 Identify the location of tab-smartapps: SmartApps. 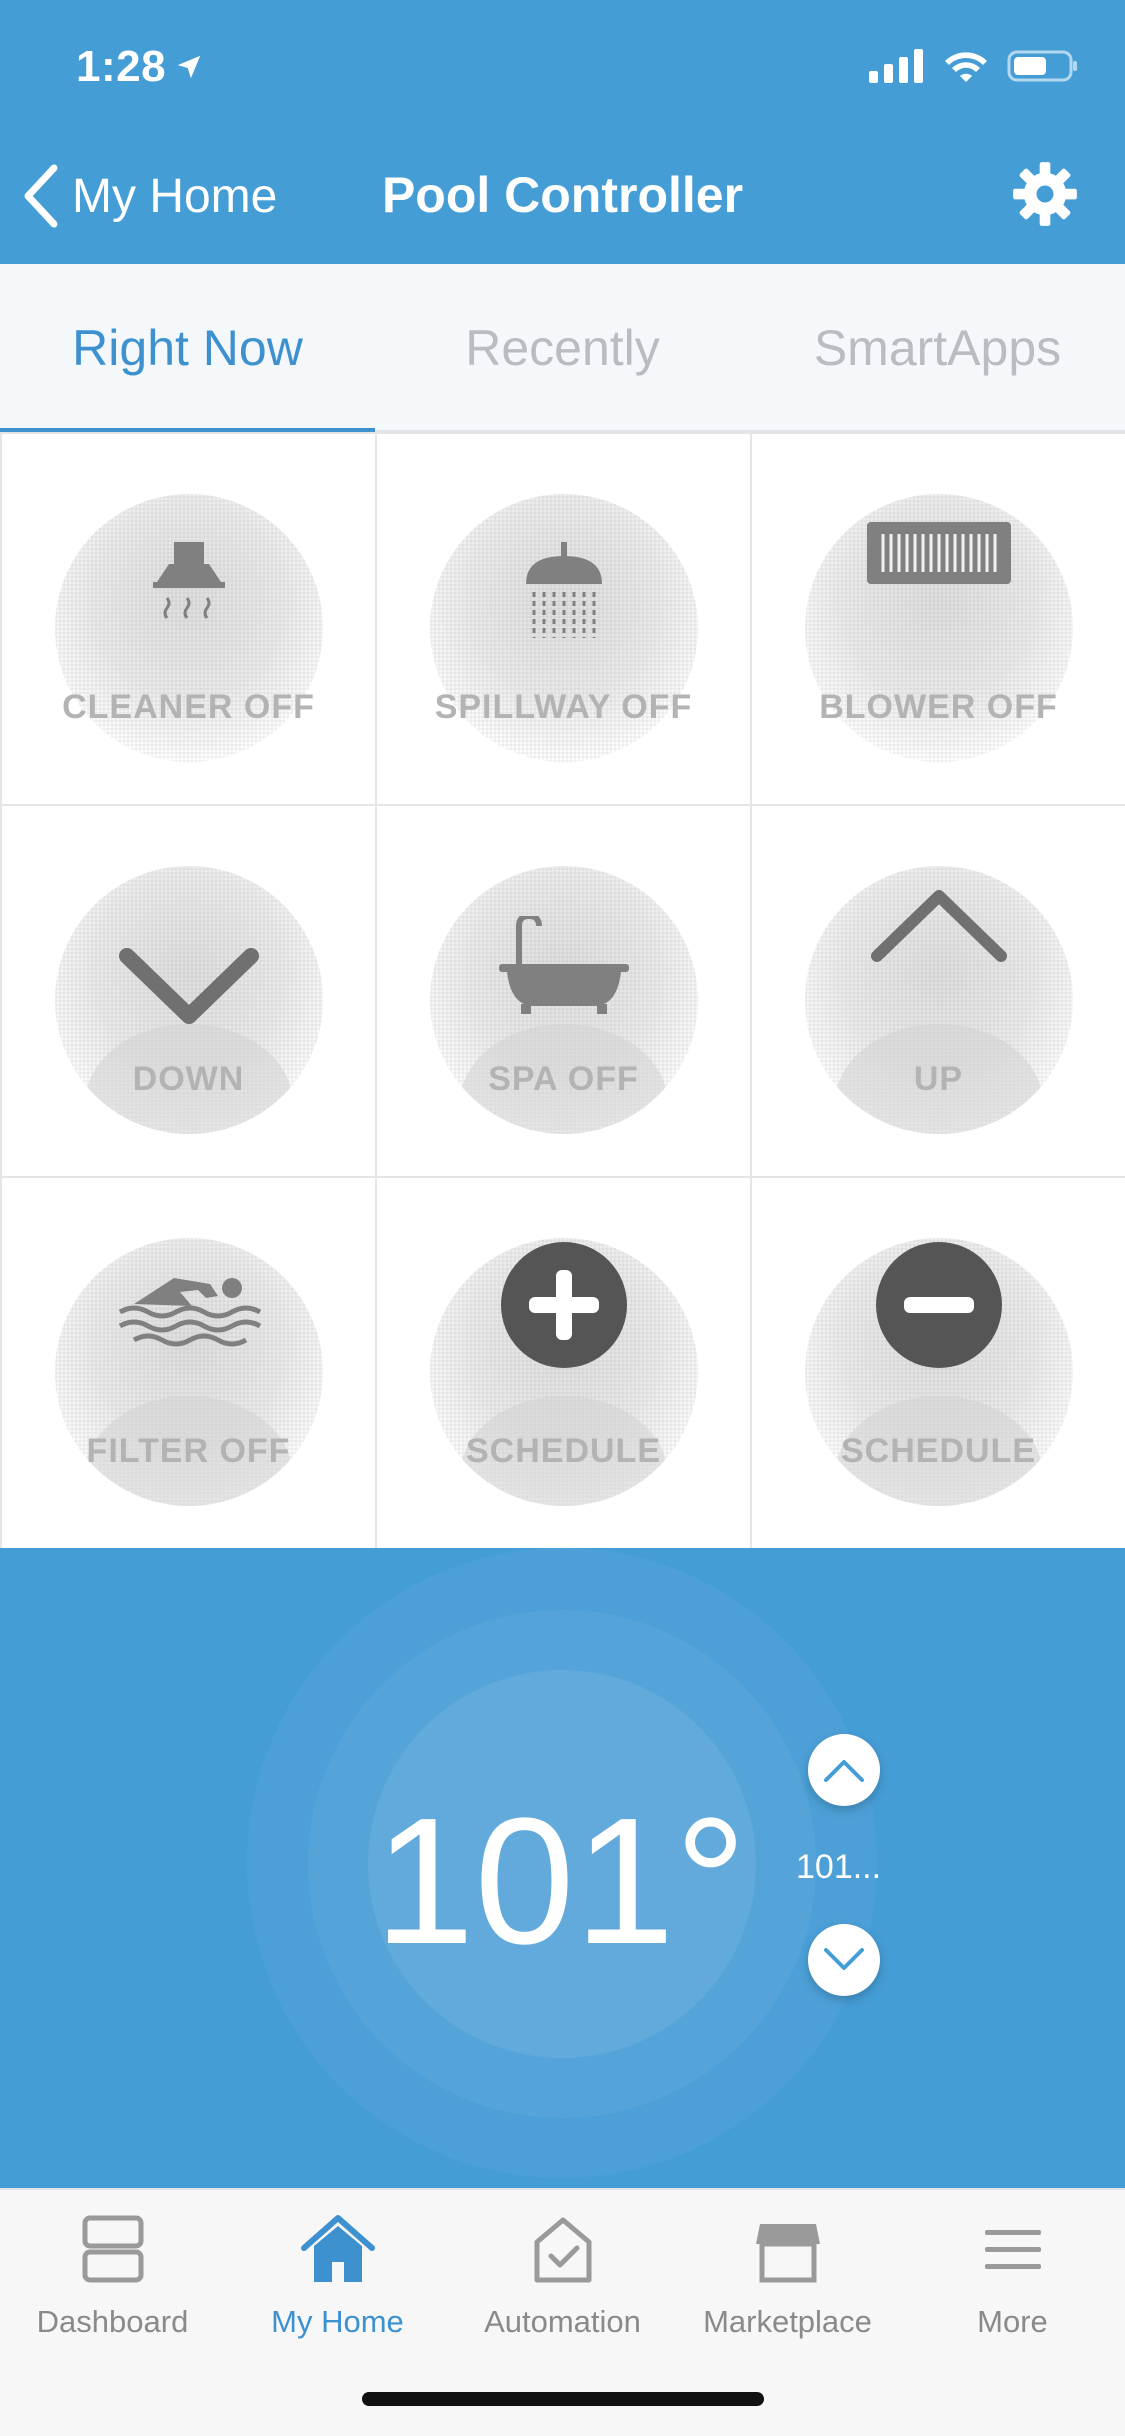
(937, 348).